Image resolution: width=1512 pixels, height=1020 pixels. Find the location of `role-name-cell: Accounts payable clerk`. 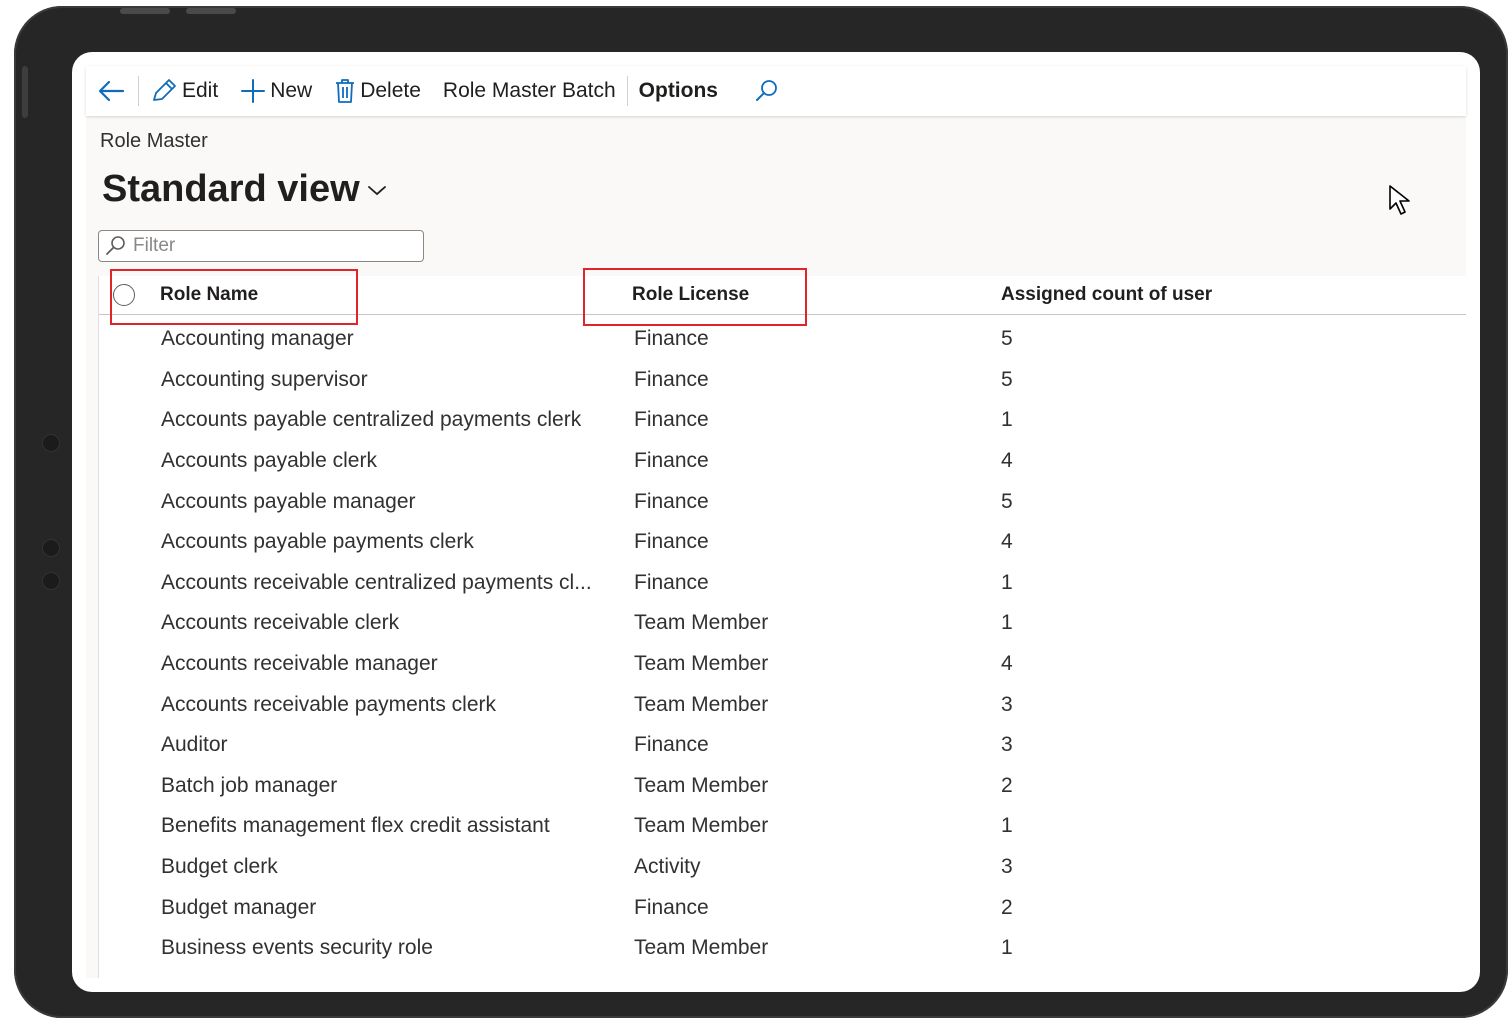

role-name-cell: Accounts payable clerk is located at coordinates (269, 461).